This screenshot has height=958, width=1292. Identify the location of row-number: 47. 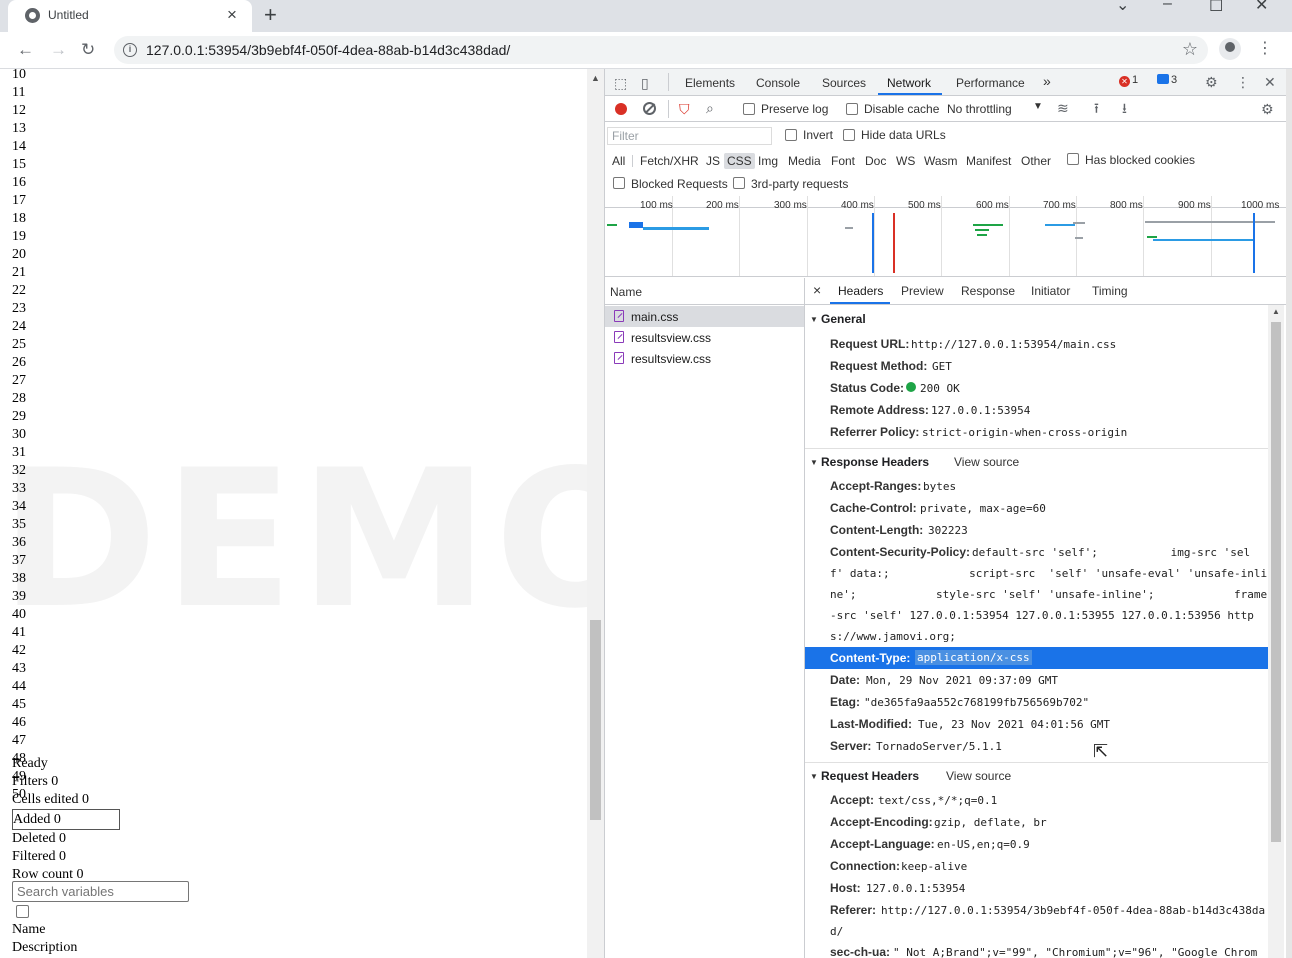
(19, 740).